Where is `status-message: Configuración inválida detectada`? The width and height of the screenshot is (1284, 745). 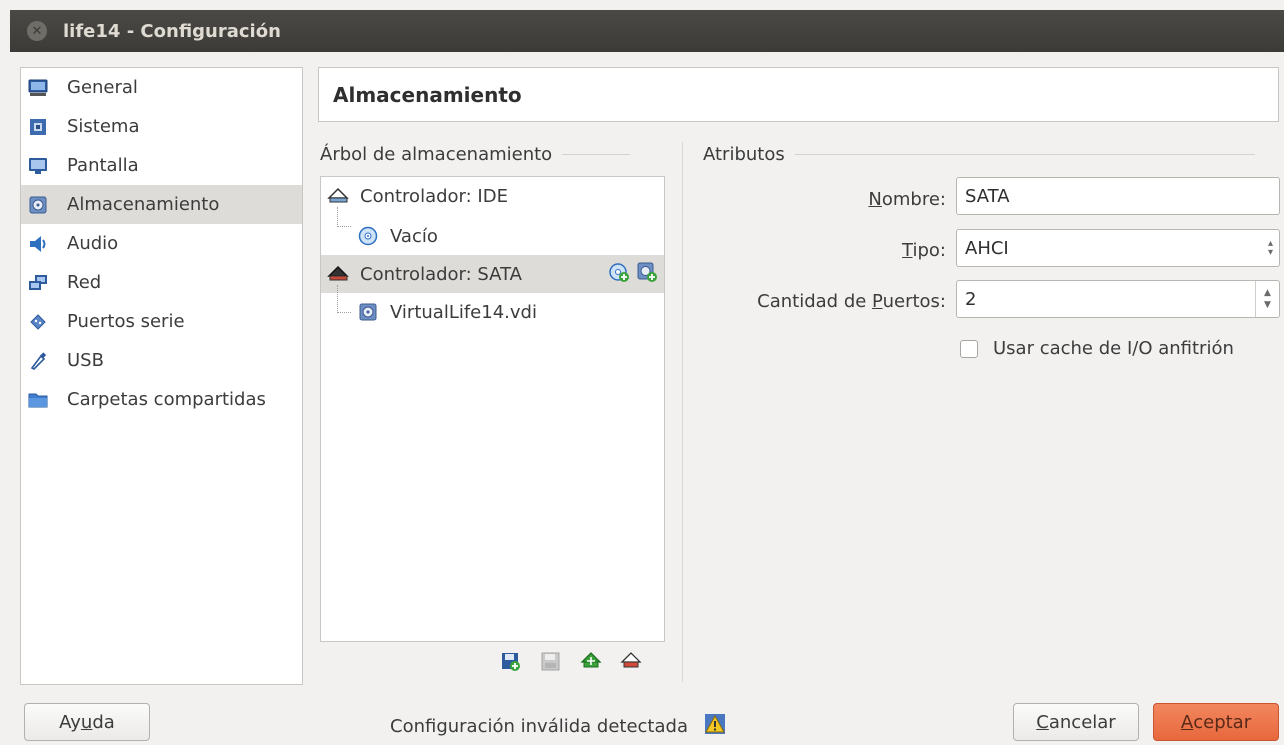 status-message: Configuración inválida detectada is located at coordinates (558, 726).